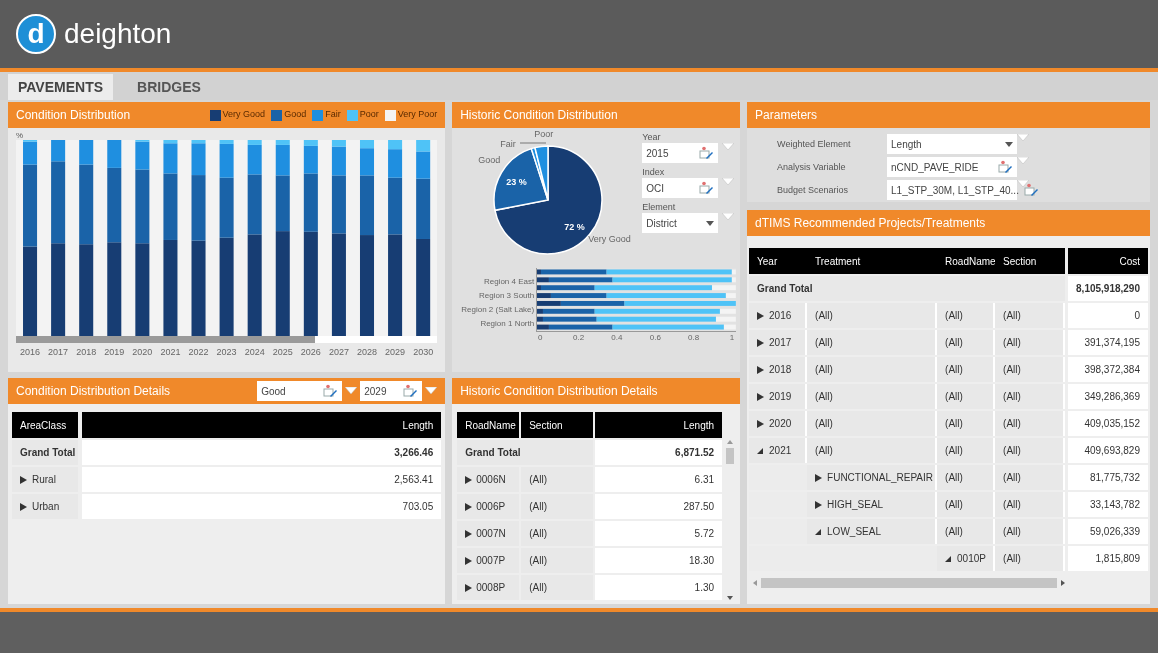 The width and height of the screenshot is (1158, 653). What do you see at coordinates (423, 352) in the screenshot?
I see `axis-label: 2030` at bounding box center [423, 352].